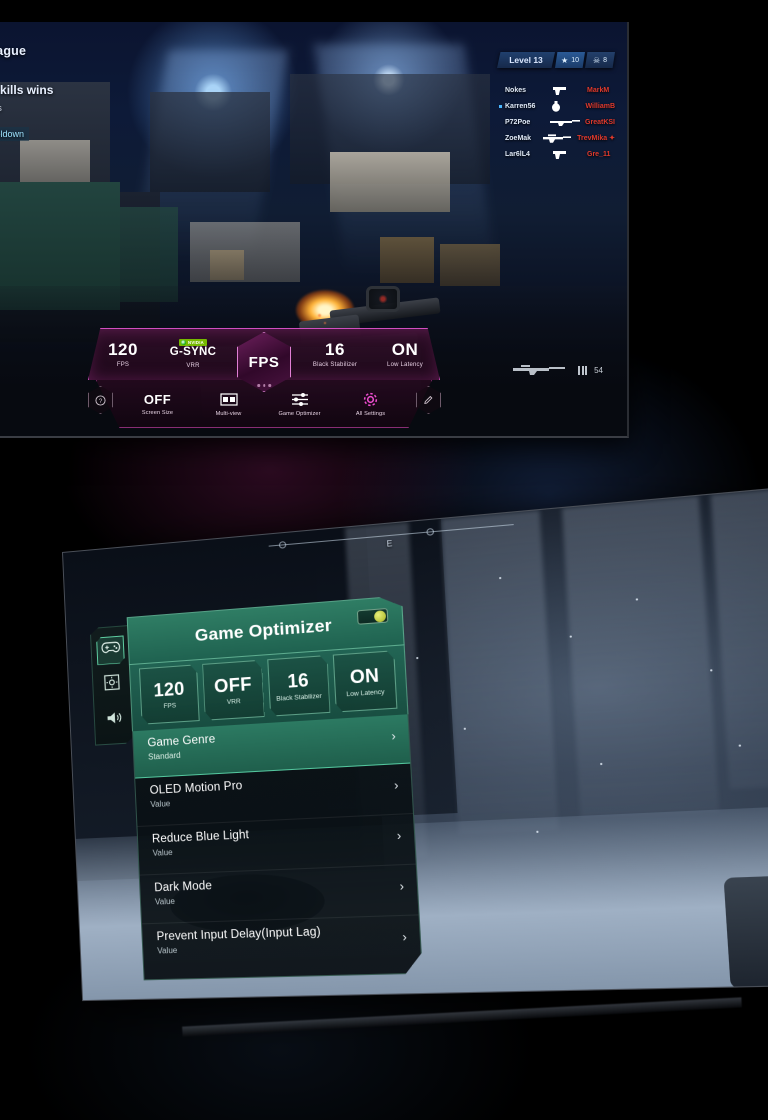  Describe the element at coordinates (123, 364) in the screenshot. I see `game-bar-stat-label: FPS` at that location.